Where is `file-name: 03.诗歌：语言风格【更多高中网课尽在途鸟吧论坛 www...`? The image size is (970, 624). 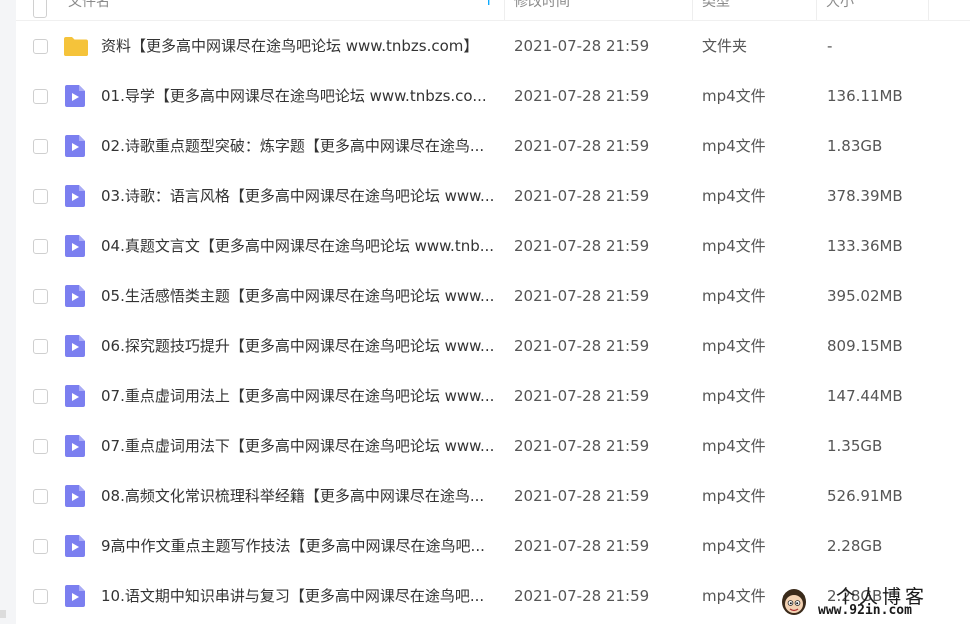 file-name: 03.诗歌：语言风格【更多高中网课尽在途鸟吧论坛 www... is located at coordinates (297, 196).